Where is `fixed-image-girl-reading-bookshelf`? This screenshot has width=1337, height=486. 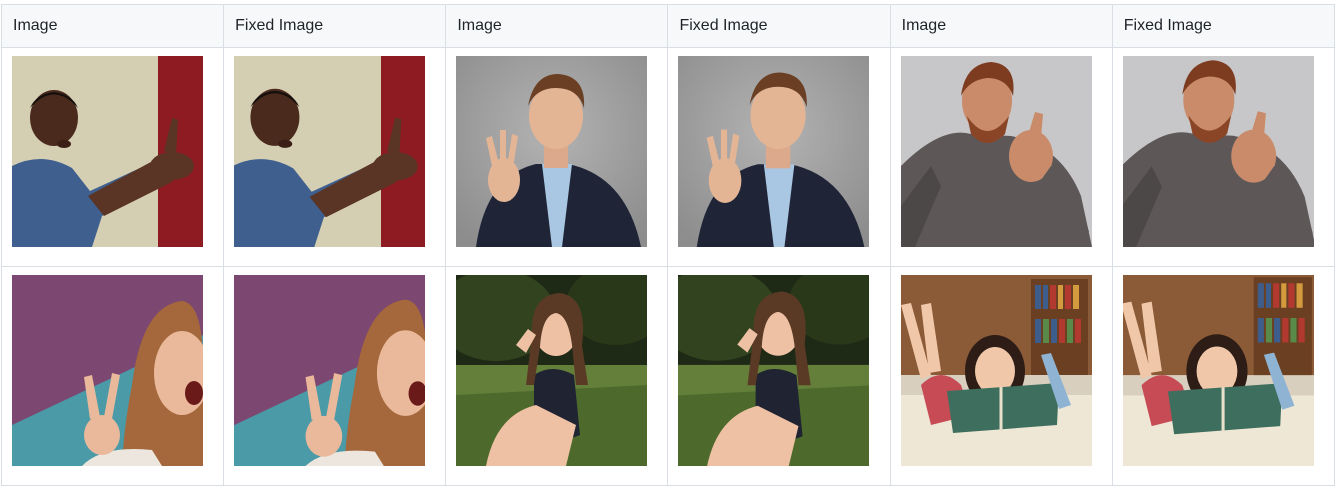
fixed-image-girl-reading-bookshelf is located at coordinates (1218, 370).